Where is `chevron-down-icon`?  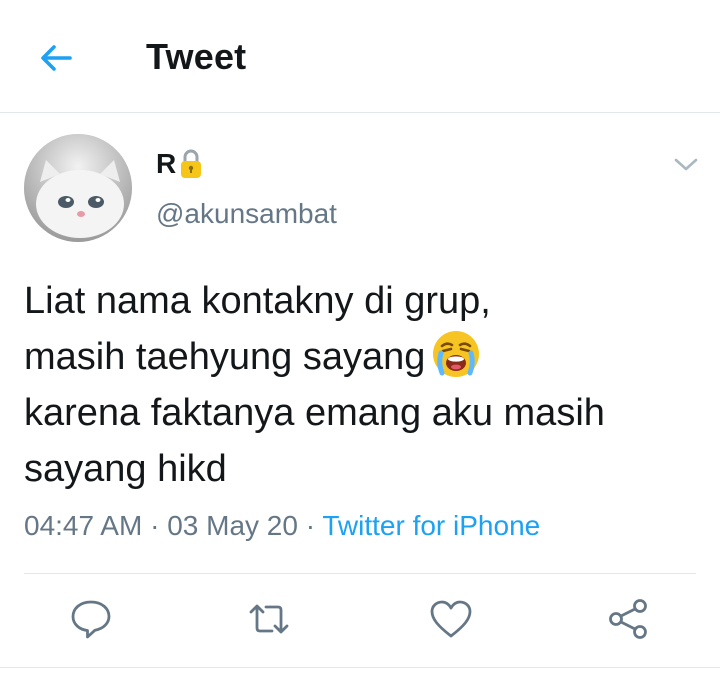
chevron-down-icon is located at coordinates (686, 164).